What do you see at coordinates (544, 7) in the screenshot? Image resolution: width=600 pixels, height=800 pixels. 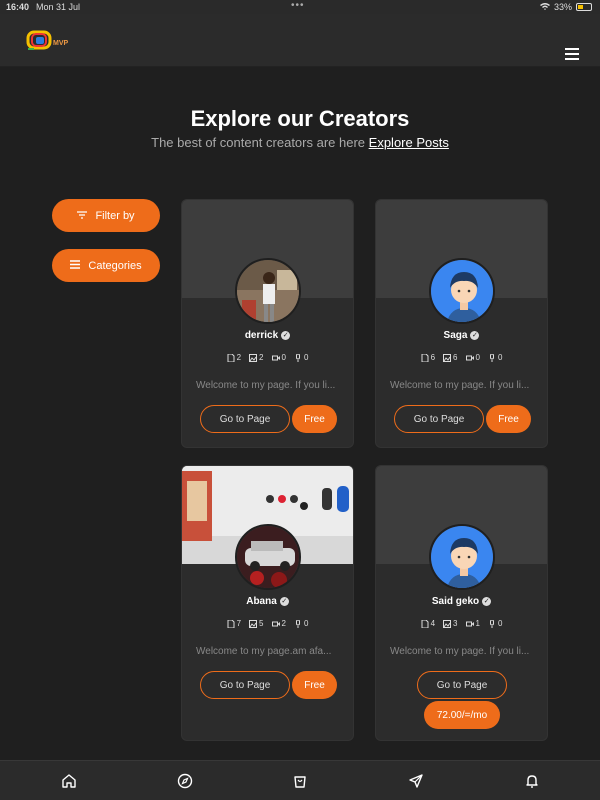 I see `wifi-icon` at bounding box center [544, 7].